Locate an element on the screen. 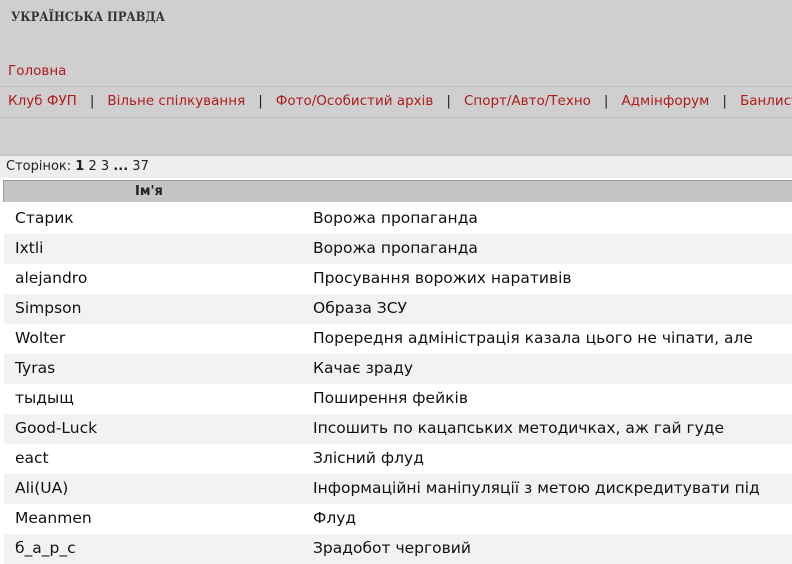 This screenshot has height=564, width=792. table-row: б_а_р_с Зрадобот черговий is located at coordinates (398, 549).